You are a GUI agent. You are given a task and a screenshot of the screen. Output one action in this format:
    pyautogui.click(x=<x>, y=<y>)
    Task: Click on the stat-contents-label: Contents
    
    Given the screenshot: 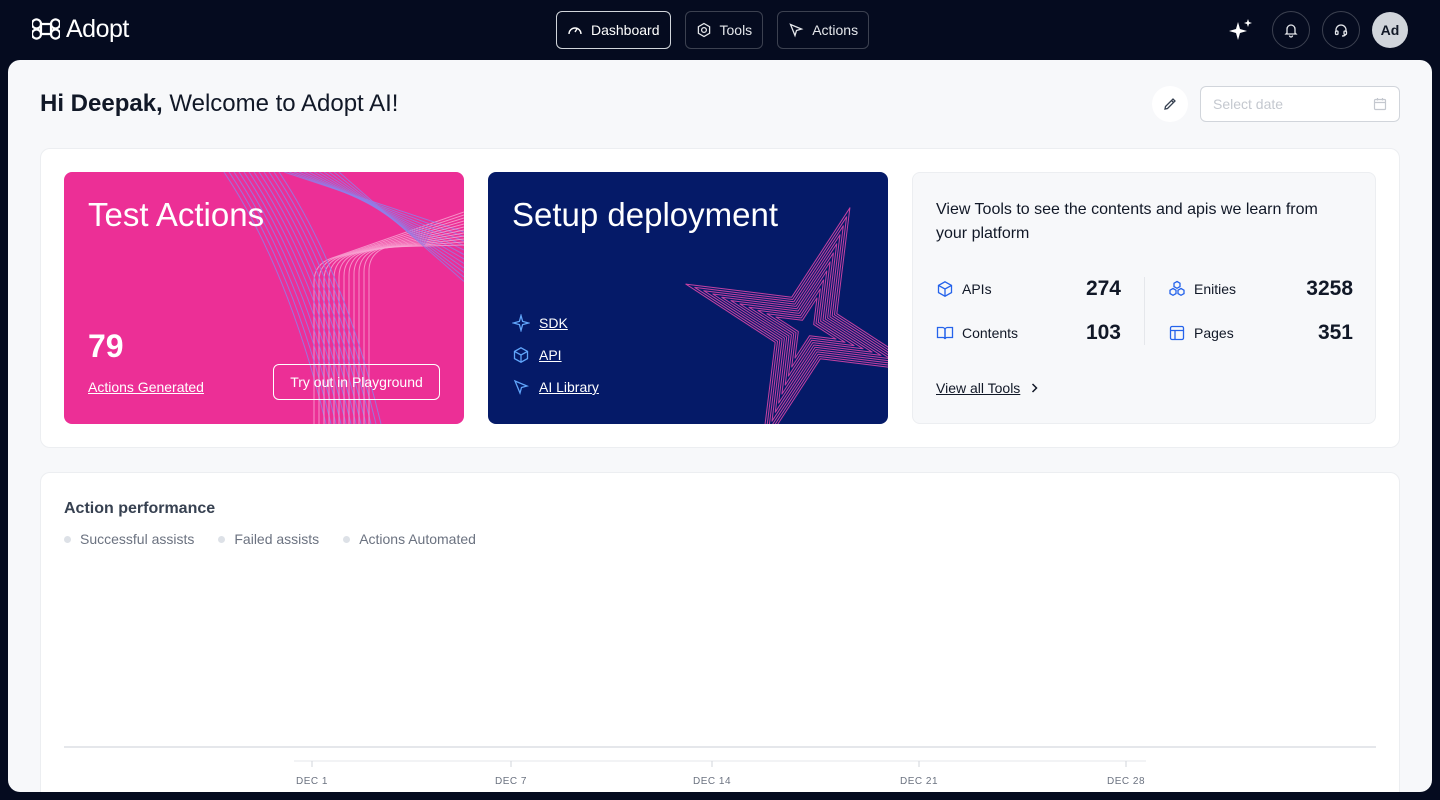 What is the action you would take?
    pyautogui.click(x=990, y=333)
    